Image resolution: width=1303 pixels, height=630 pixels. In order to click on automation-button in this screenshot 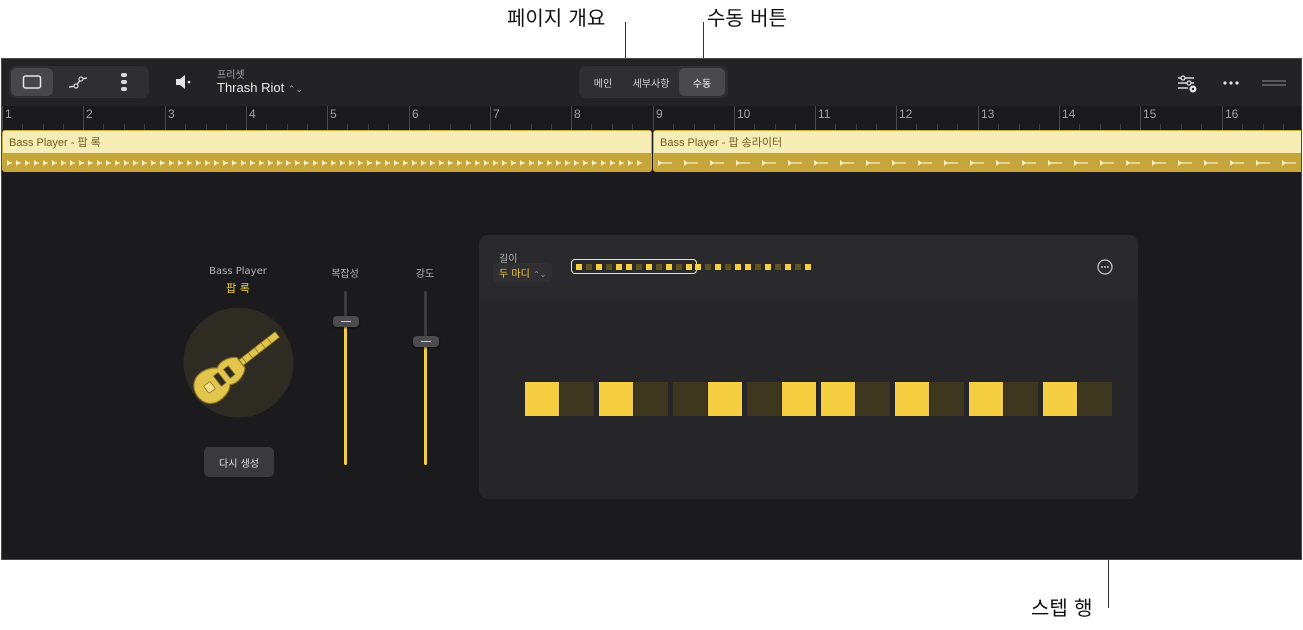, I will do `click(78, 82)`.